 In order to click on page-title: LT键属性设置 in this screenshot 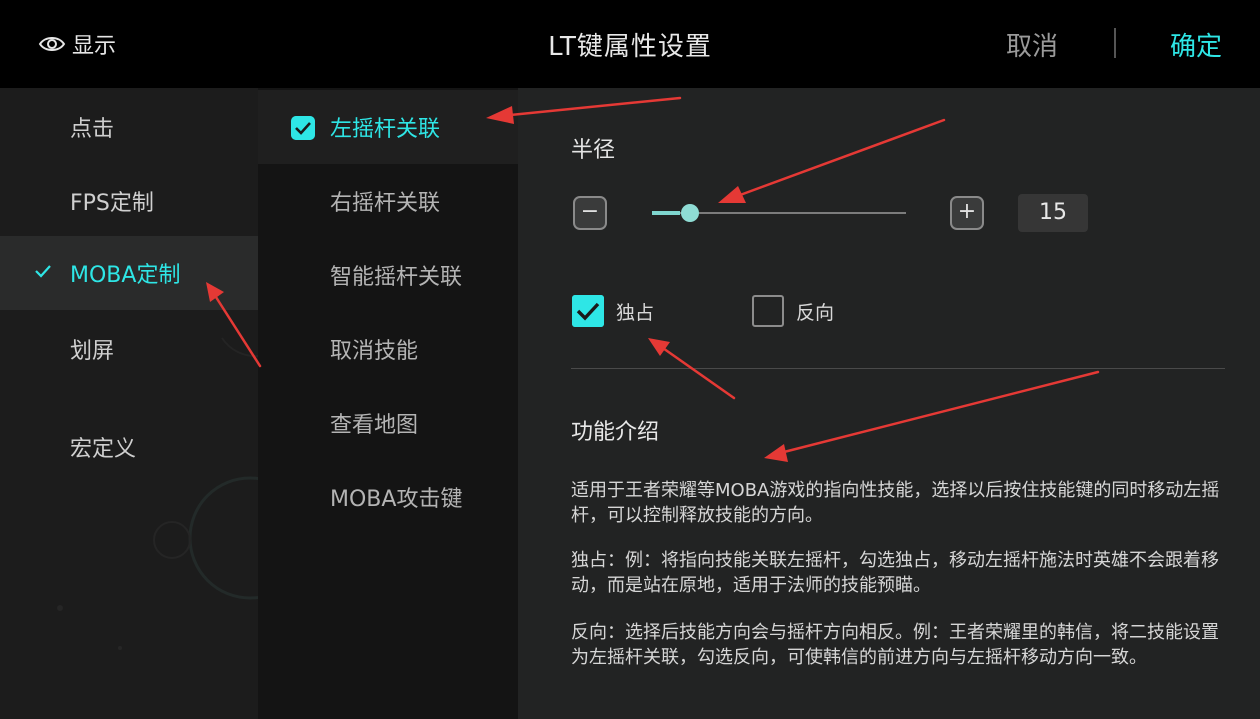, I will do `click(630, 47)`.